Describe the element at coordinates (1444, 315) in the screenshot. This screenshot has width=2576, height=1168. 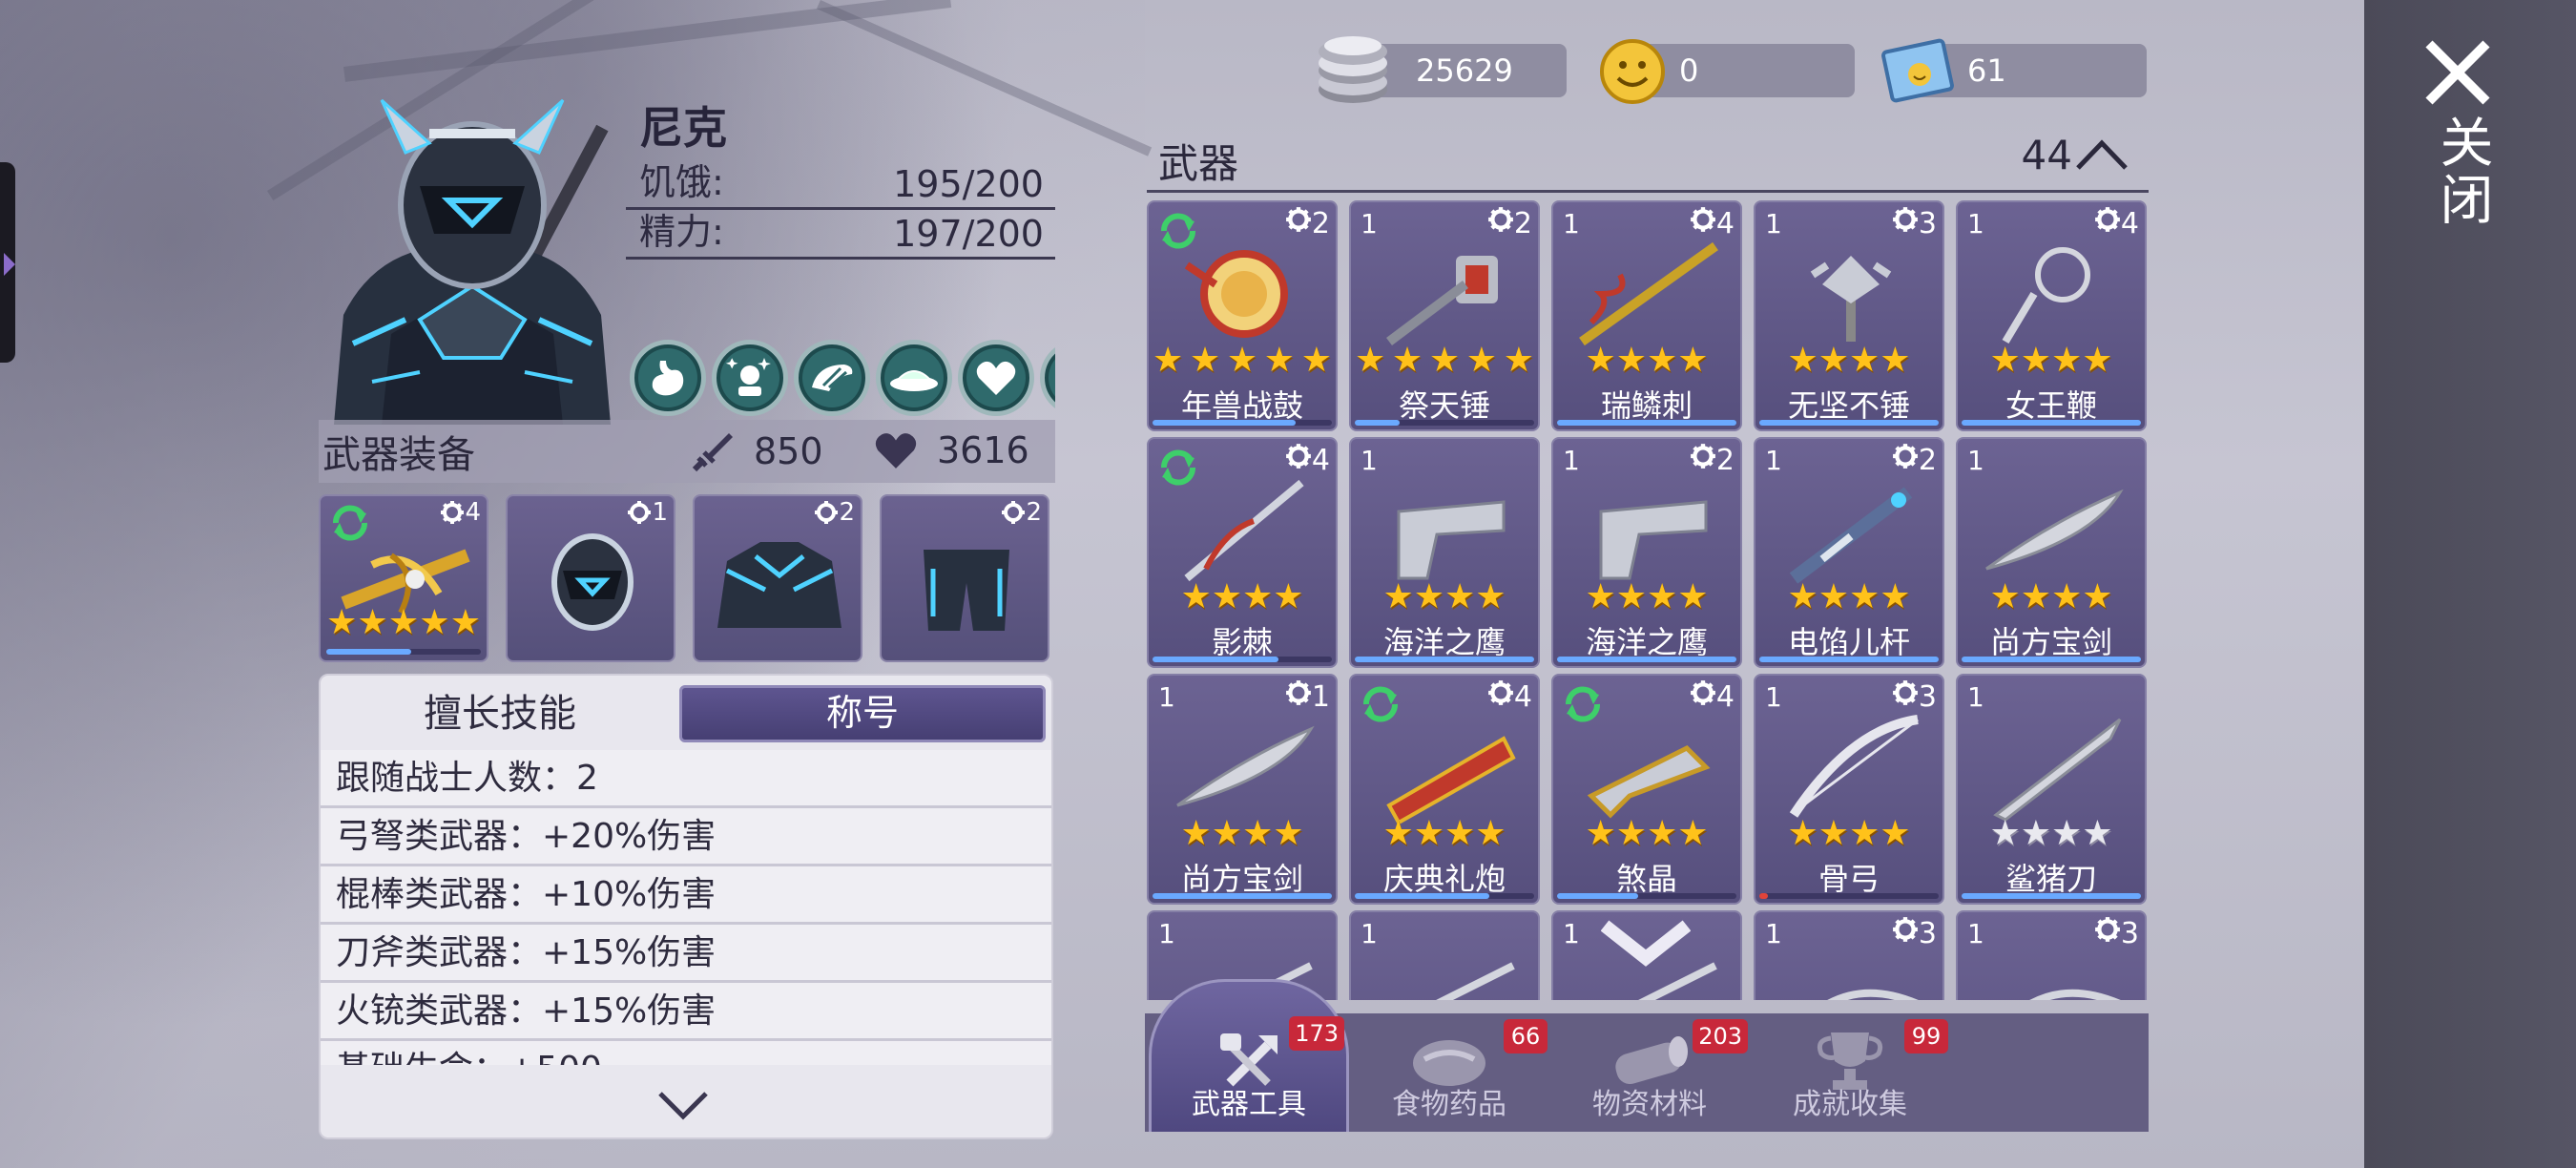
I see `weapon-card: 1 2 ★ ★ ★ ★ ★ 祭天锤` at that location.